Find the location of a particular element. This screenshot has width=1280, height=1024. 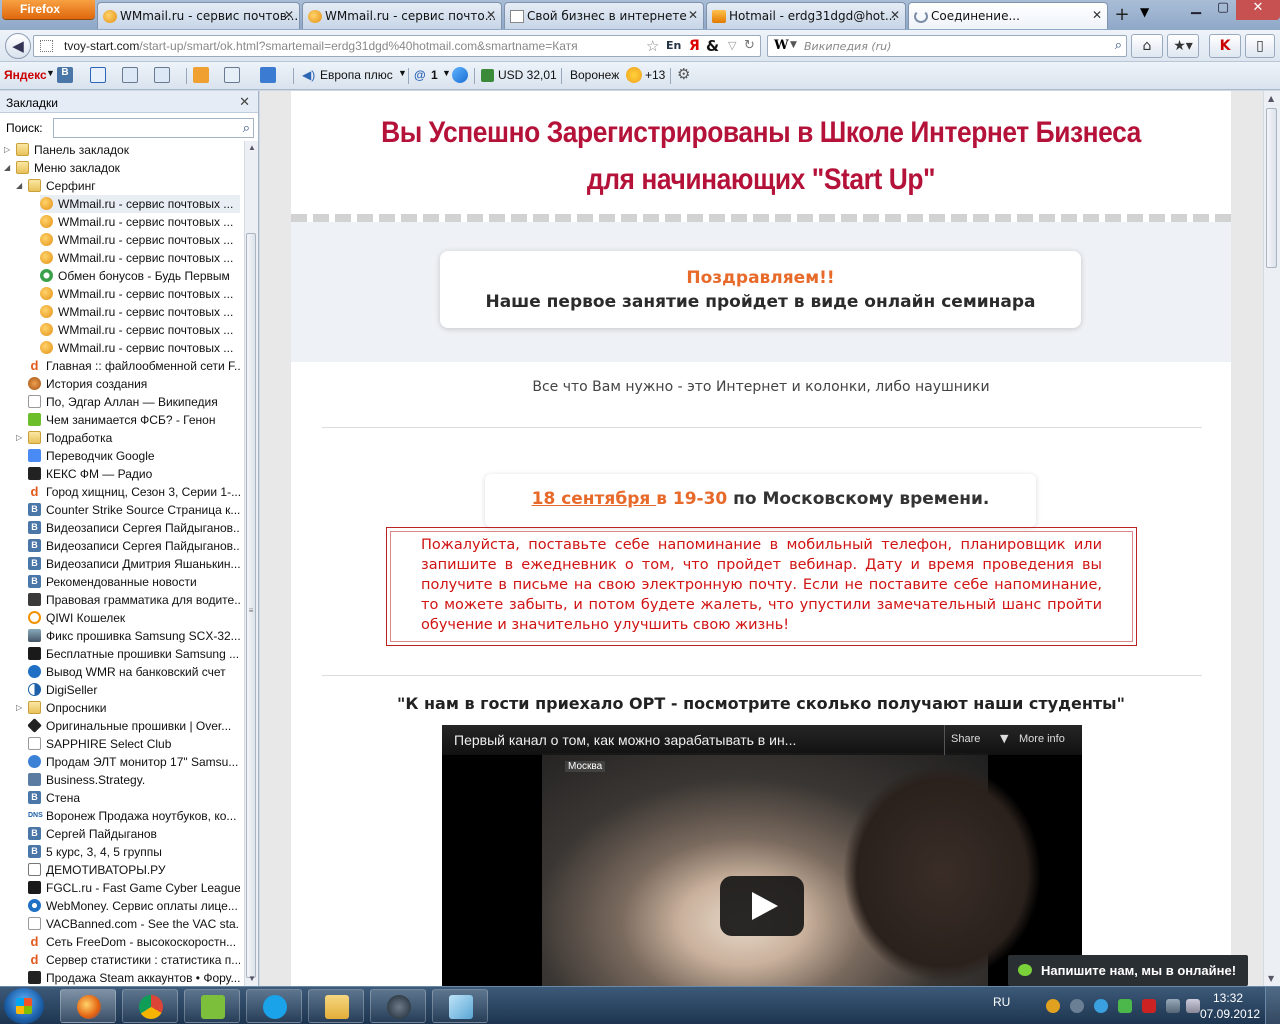

kaspersky-button: K is located at coordinates (1225, 46).